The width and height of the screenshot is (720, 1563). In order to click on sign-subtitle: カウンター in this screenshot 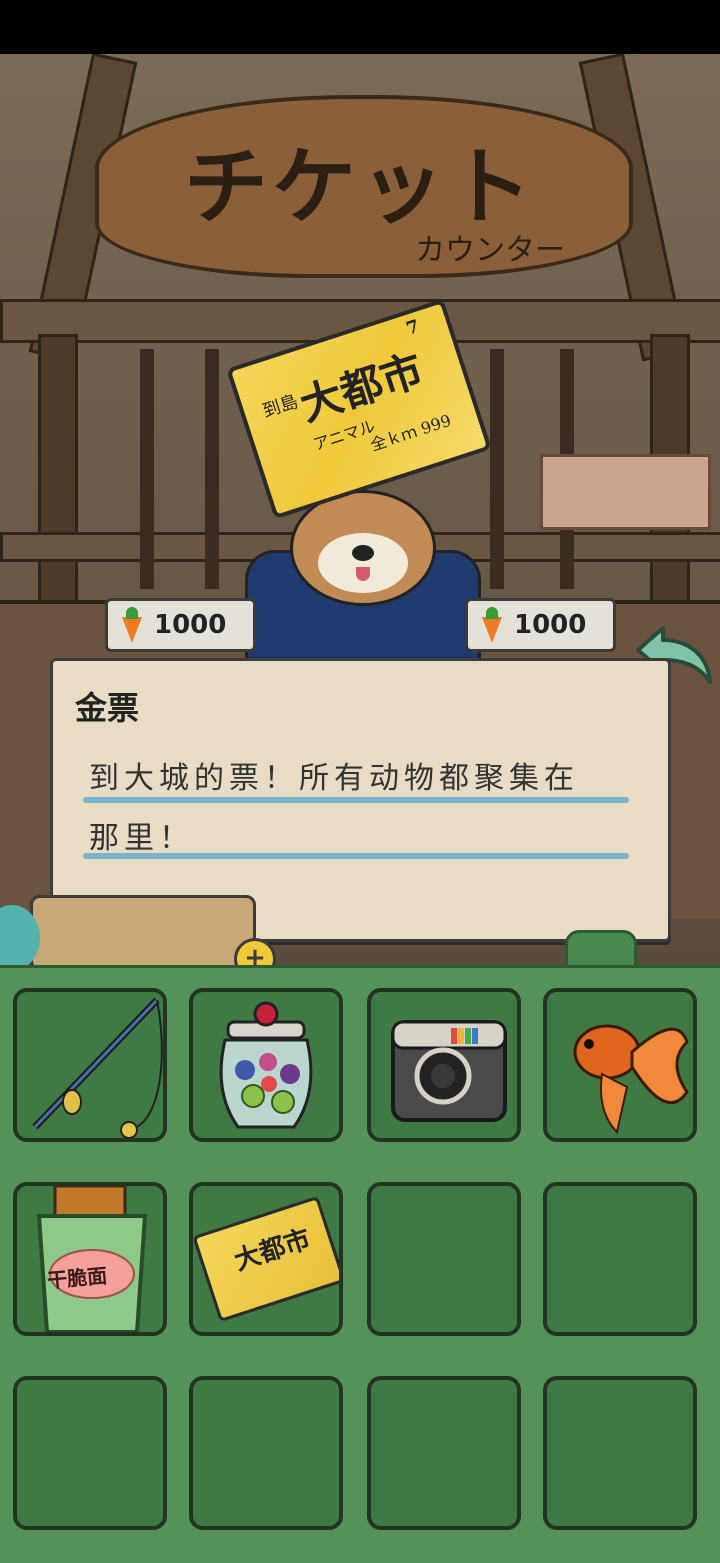, I will do `click(490, 250)`.